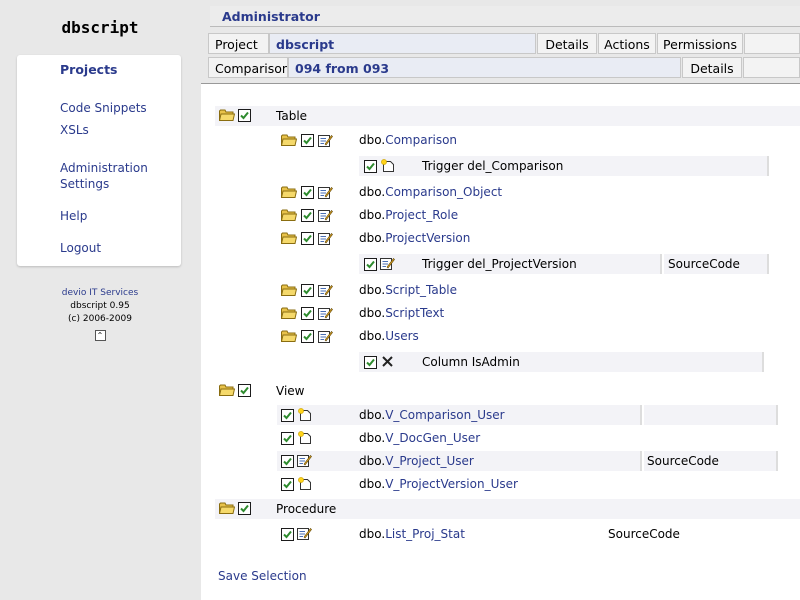  What do you see at coordinates (402, 336) in the screenshot?
I see `object-link: Users` at bounding box center [402, 336].